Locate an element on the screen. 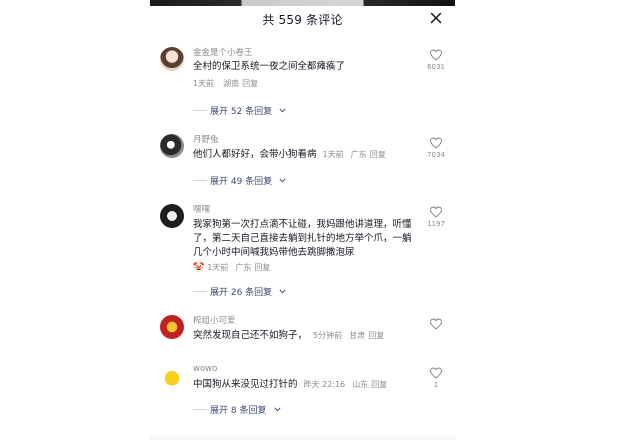 The height and width of the screenshot is (440, 623). expand-replies-label: 展开 52 条回复 is located at coordinates (241, 112).